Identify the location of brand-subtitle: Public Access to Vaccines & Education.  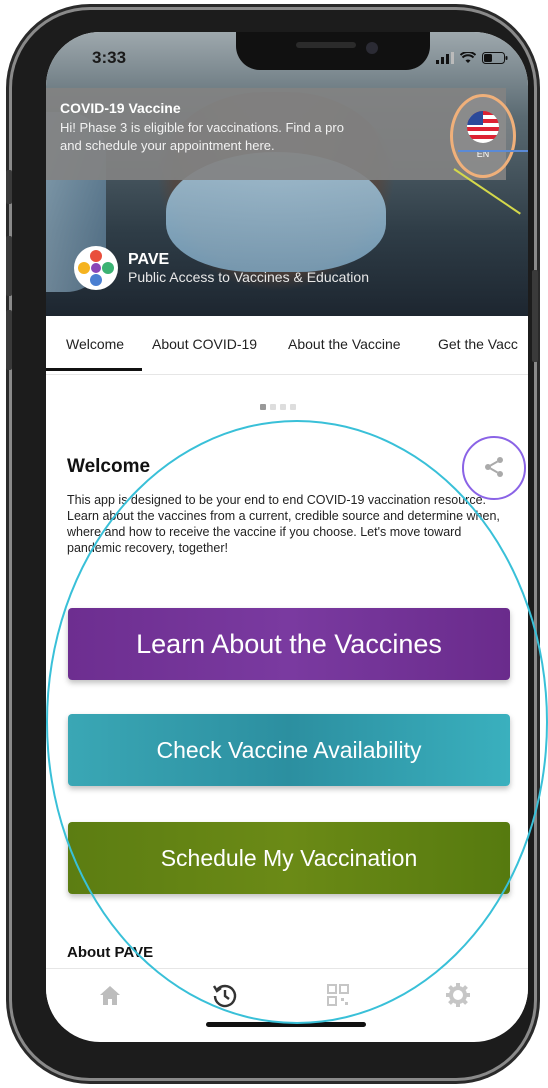
(248, 277).